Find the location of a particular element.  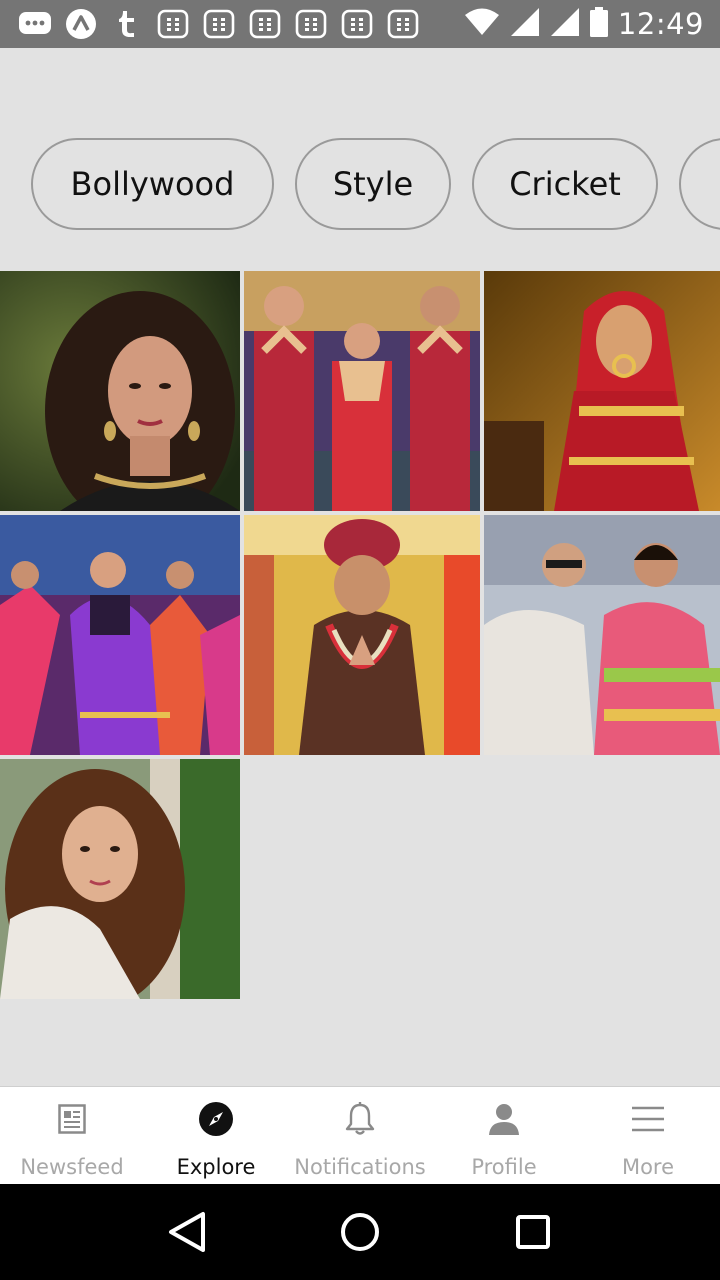

menu-icon is located at coordinates (648, 1119).